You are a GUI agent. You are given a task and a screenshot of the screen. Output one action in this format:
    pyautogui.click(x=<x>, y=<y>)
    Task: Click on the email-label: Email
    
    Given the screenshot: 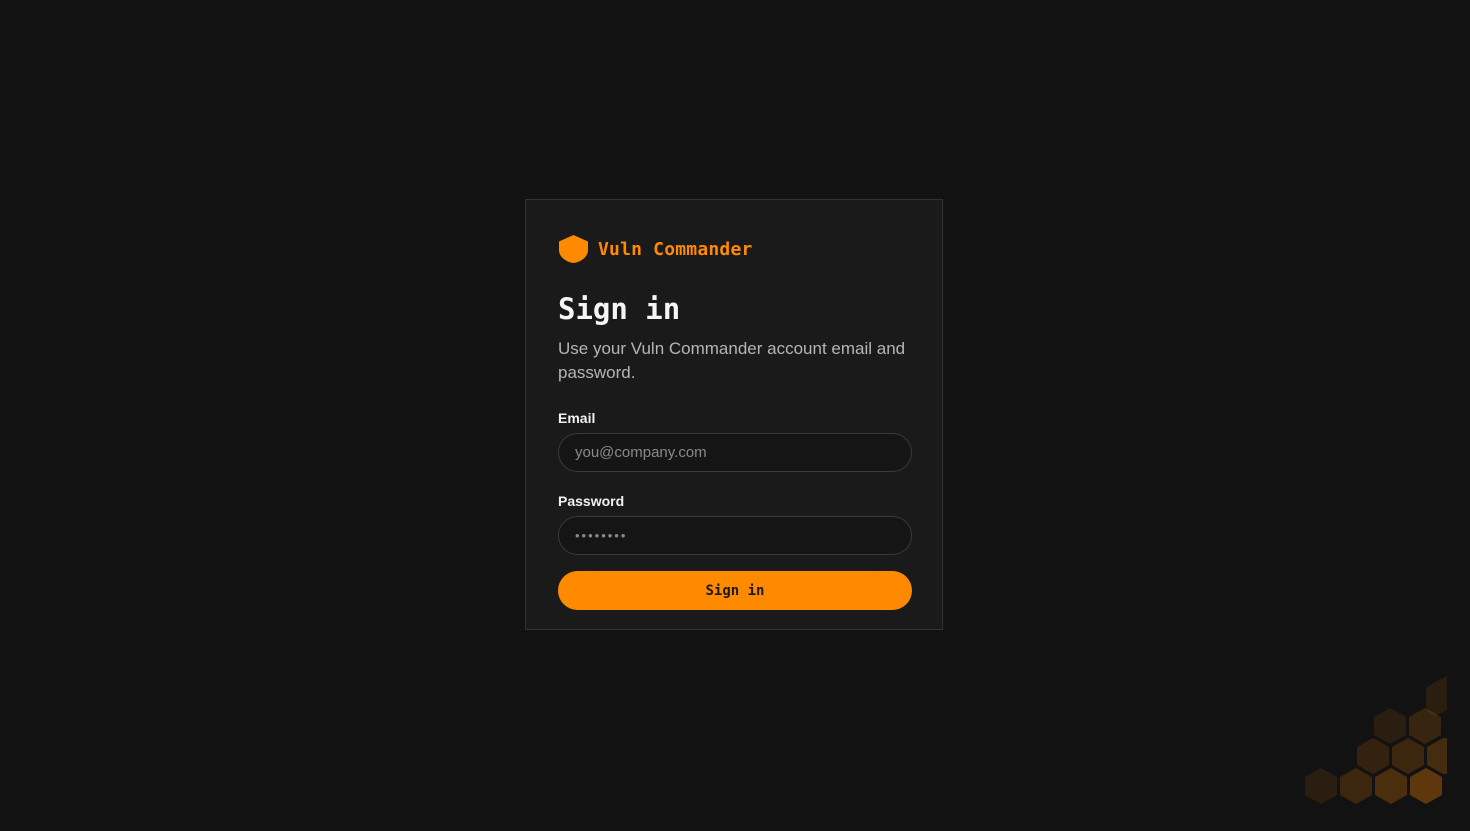 What is the action you would take?
    pyautogui.click(x=577, y=418)
    